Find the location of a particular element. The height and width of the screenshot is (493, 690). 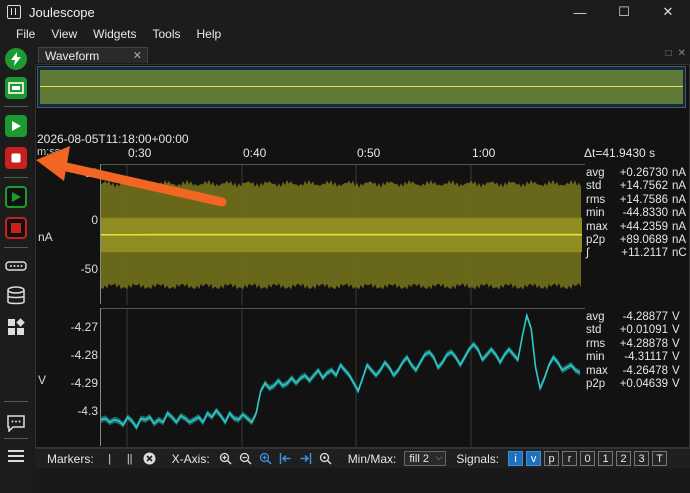

play-icon is located at coordinates (16, 126).